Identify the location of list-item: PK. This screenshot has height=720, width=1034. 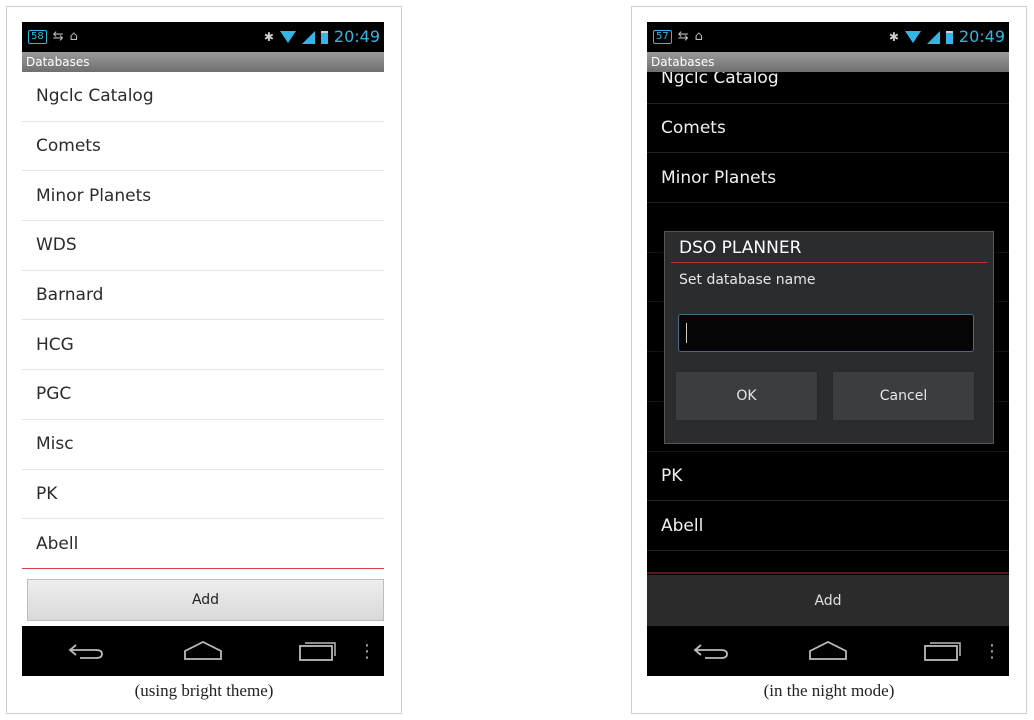
(203, 495).